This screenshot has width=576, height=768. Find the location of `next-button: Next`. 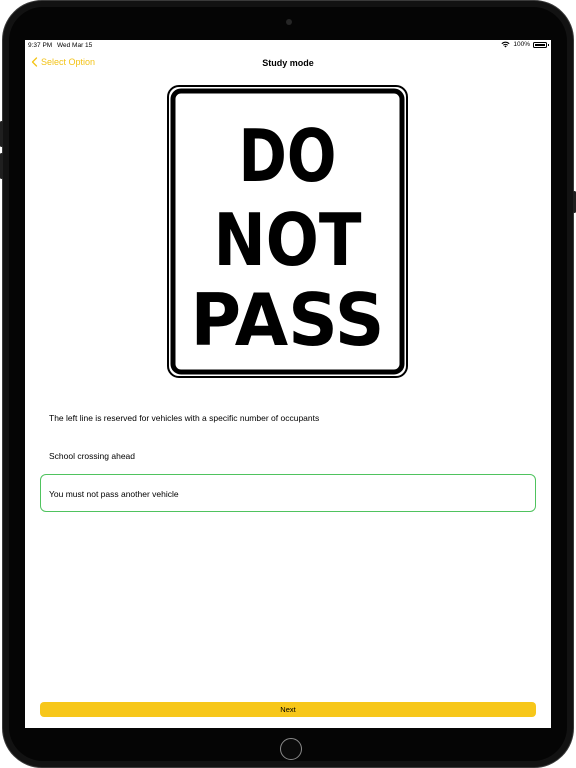

next-button: Next is located at coordinates (288, 709).